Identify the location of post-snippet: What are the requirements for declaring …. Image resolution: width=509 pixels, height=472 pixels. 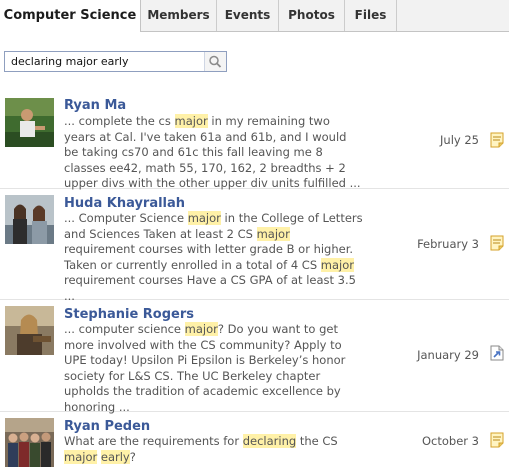
(214, 449).